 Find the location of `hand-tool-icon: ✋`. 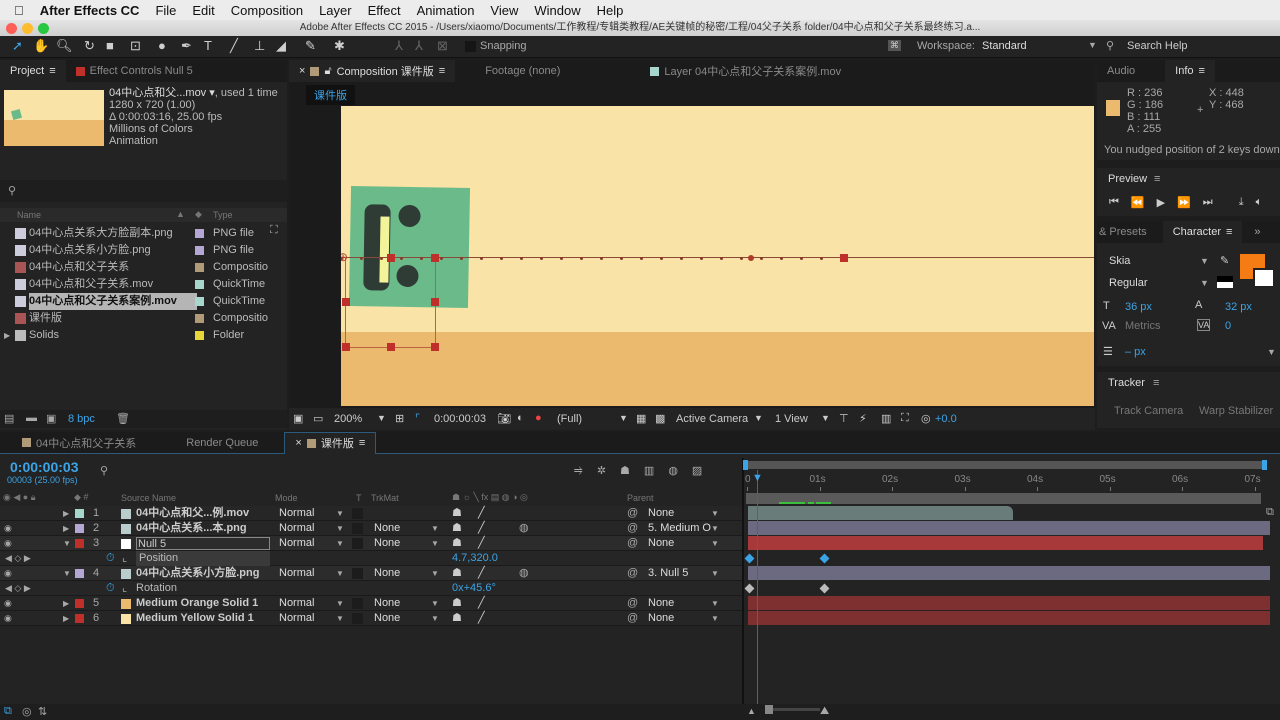

hand-tool-icon: ✋ is located at coordinates (41, 46).